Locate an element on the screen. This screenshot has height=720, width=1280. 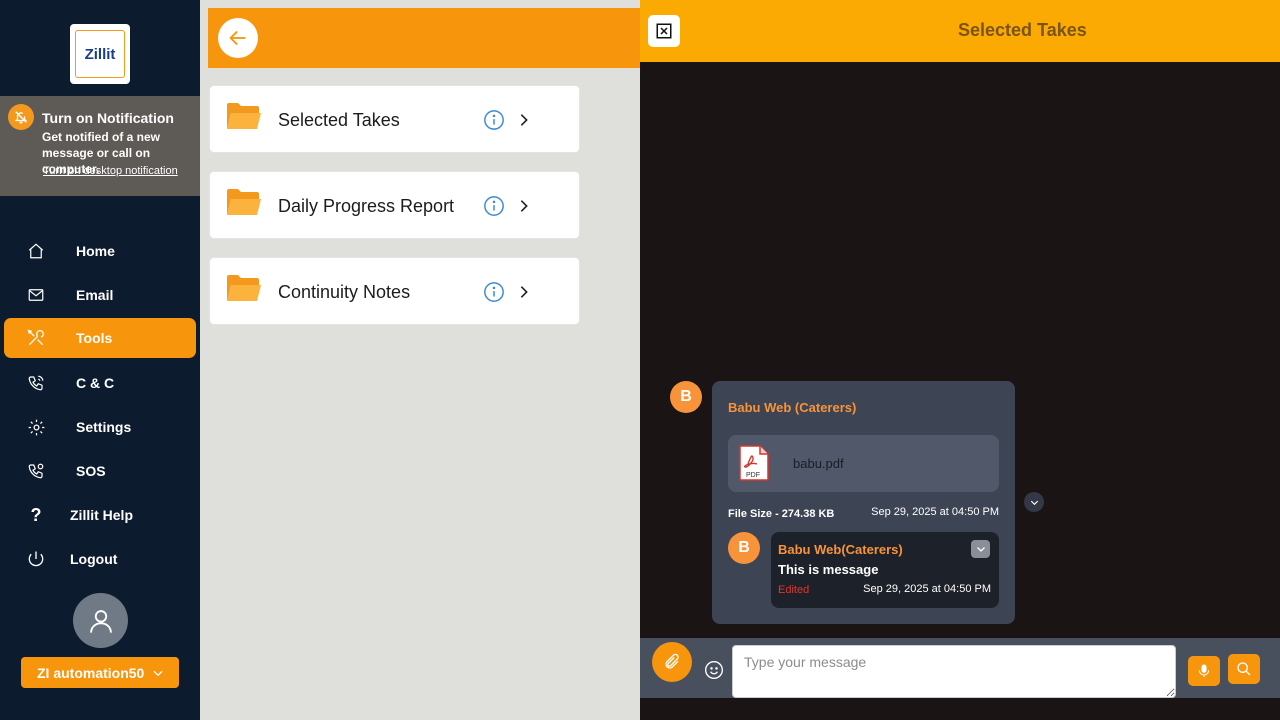
nav-logout: Logout is located at coordinates (100, 559).